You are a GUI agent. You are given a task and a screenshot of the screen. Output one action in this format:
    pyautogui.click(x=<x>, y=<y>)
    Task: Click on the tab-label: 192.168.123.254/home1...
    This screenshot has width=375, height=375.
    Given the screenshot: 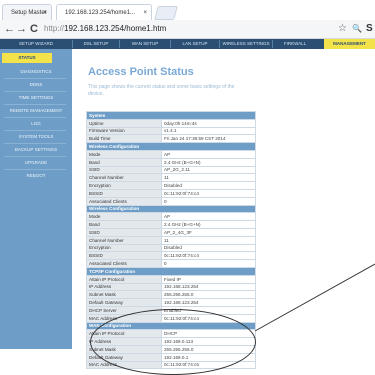 What is the action you would take?
    pyautogui.click(x=100, y=13)
    